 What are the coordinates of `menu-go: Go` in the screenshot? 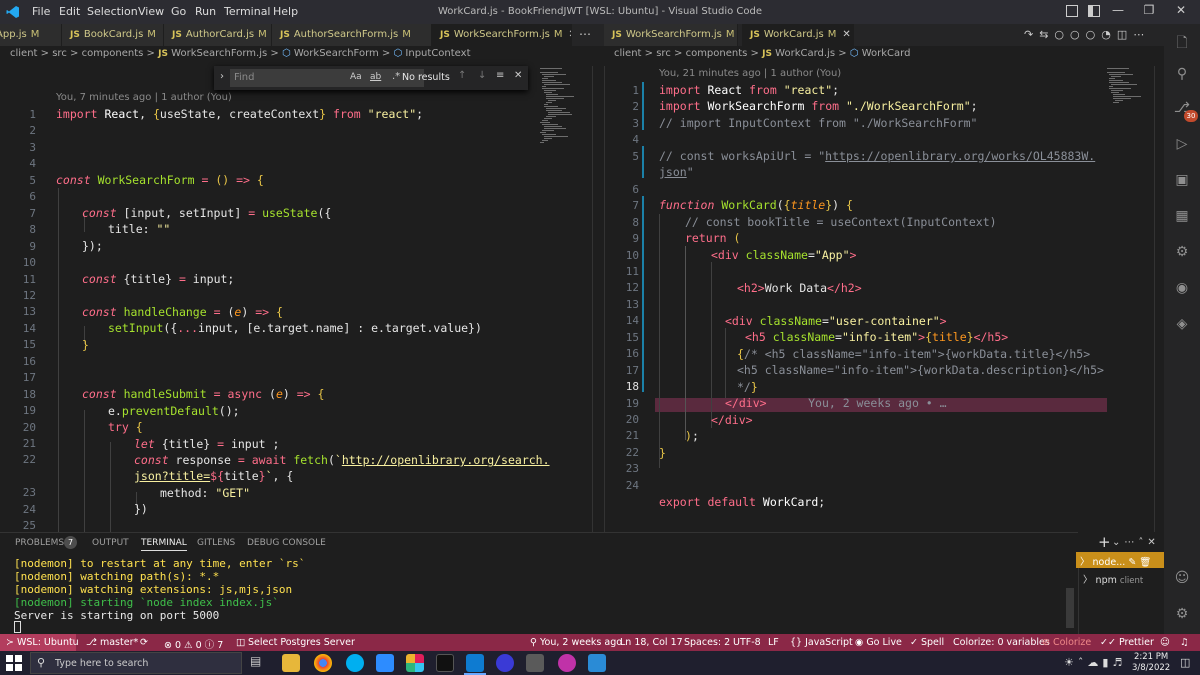 It's located at (178, 11).